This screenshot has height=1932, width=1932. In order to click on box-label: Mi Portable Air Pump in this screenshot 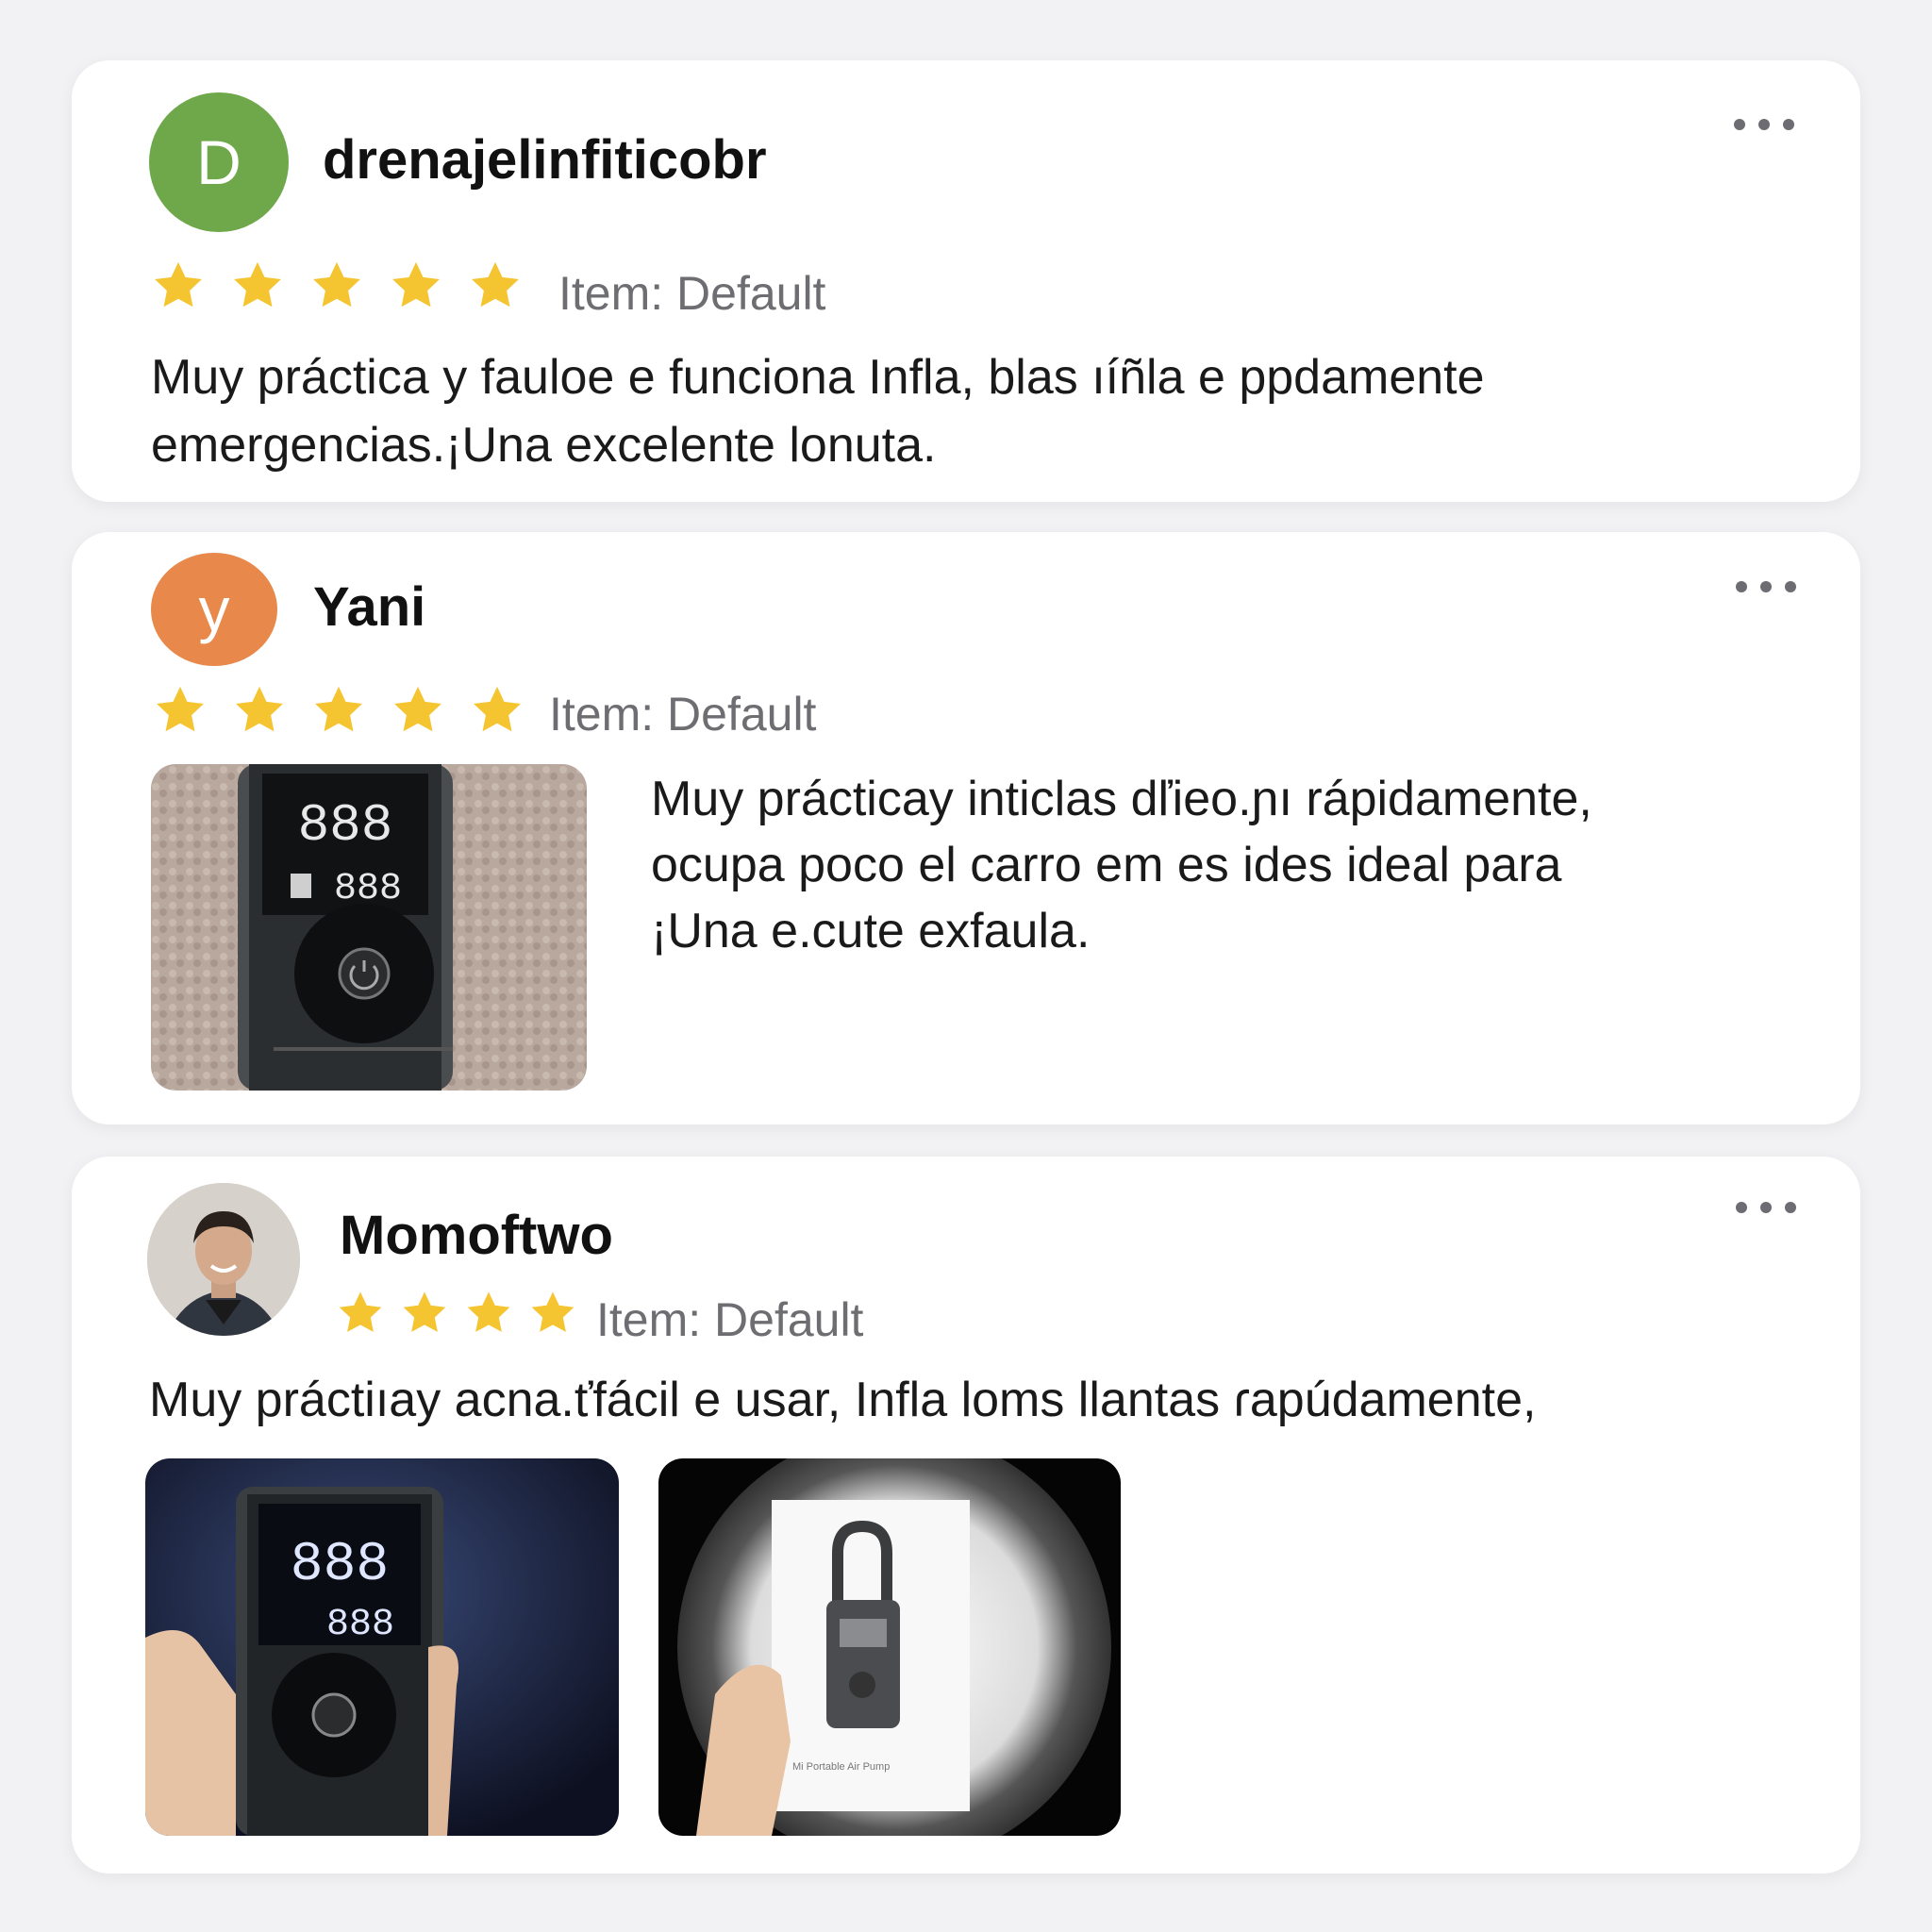, I will do `click(841, 1767)`.